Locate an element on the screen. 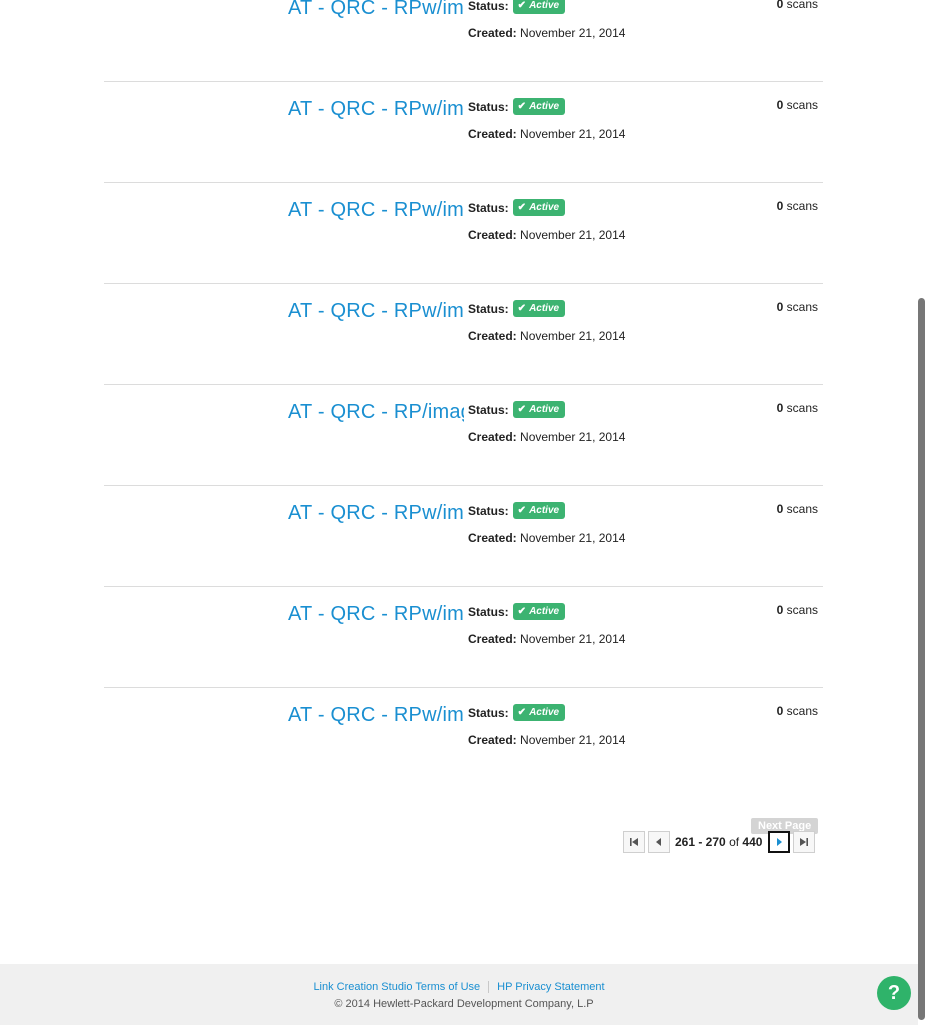  help-icon: ? is located at coordinates (894, 992).